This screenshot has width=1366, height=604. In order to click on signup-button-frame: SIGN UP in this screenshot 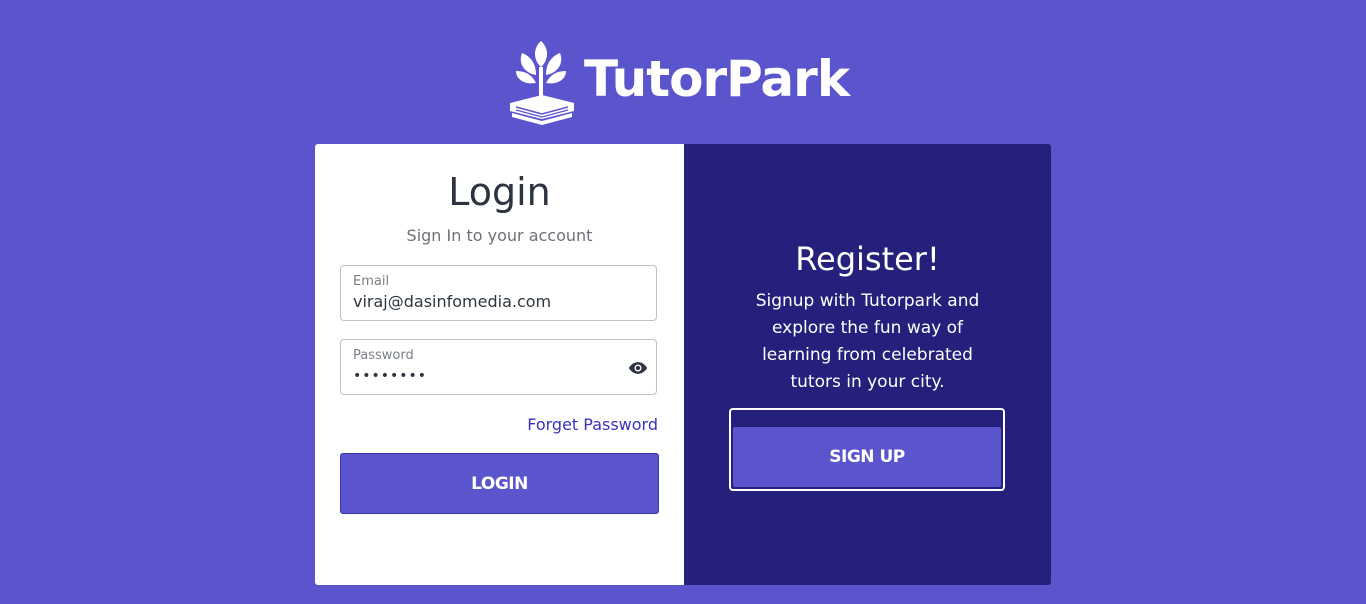, I will do `click(867, 449)`.